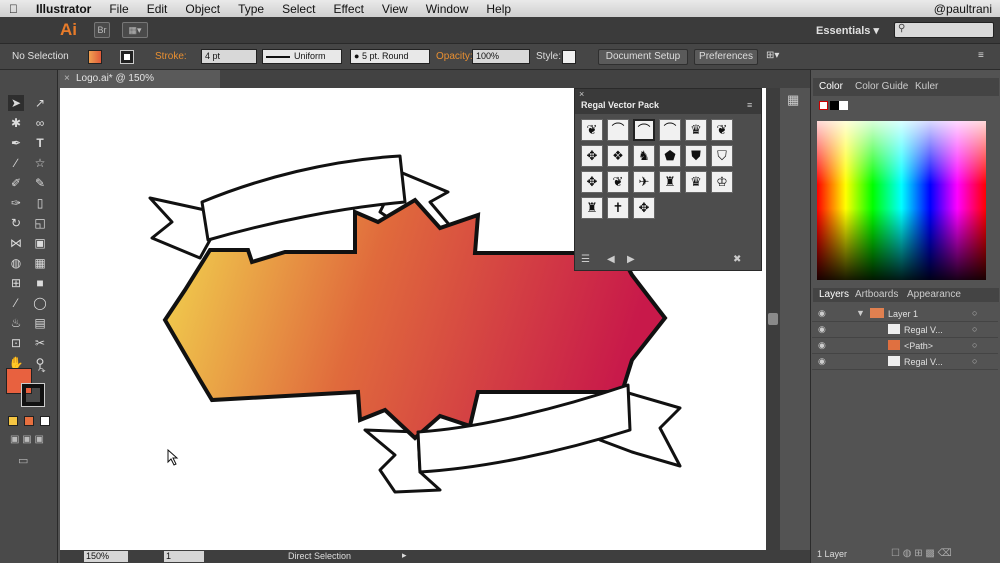 This screenshot has height=563, width=1000. I want to click on style-swatch, so click(569, 57).